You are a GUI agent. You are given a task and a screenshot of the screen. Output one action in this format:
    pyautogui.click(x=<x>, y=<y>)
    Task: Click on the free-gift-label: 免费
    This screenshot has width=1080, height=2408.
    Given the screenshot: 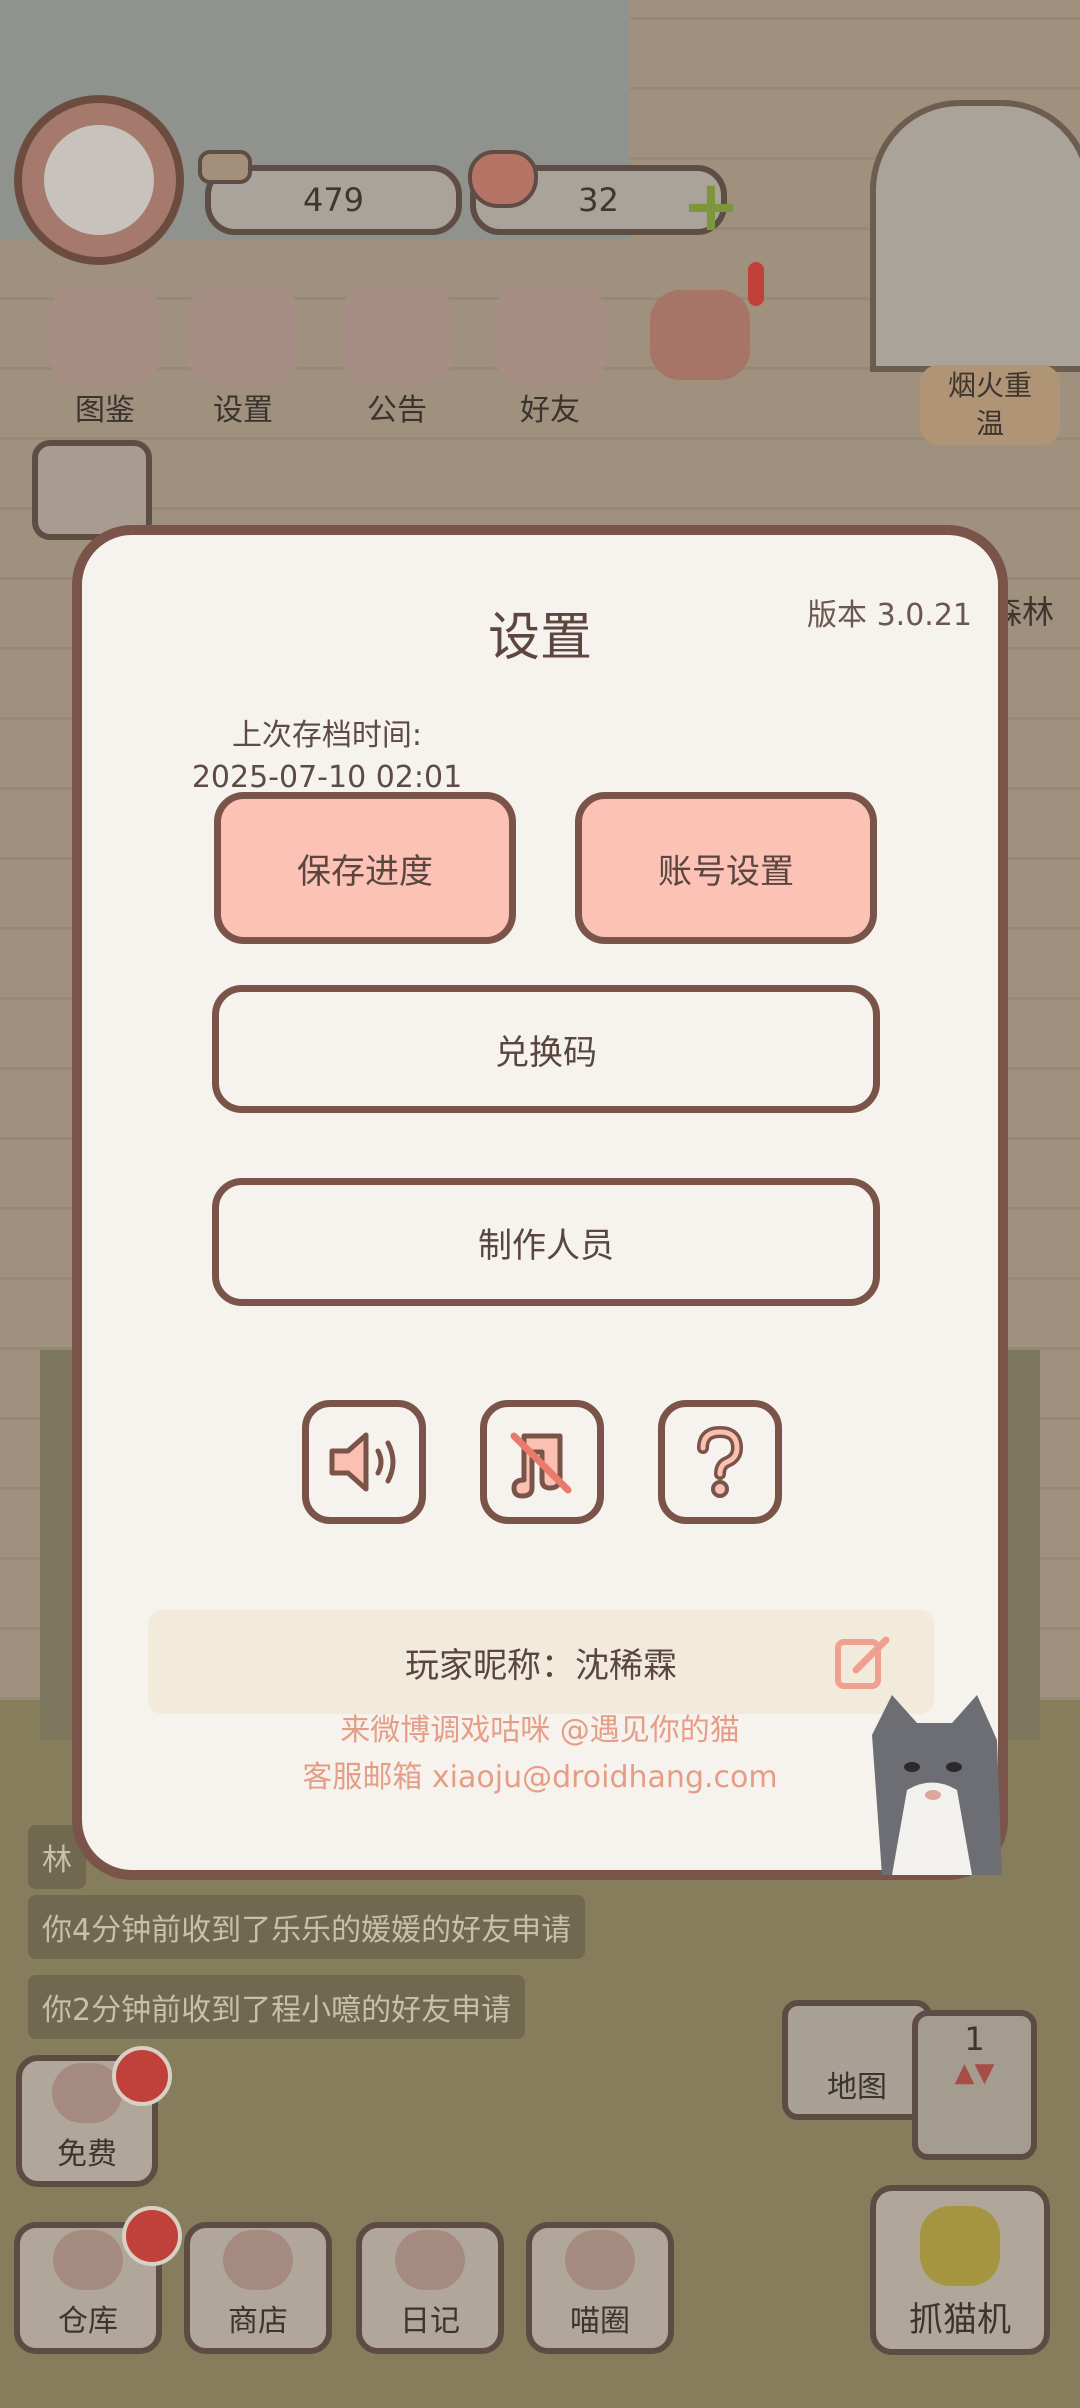 What is the action you would take?
    pyautogui.click(x=87, y=2154)
    